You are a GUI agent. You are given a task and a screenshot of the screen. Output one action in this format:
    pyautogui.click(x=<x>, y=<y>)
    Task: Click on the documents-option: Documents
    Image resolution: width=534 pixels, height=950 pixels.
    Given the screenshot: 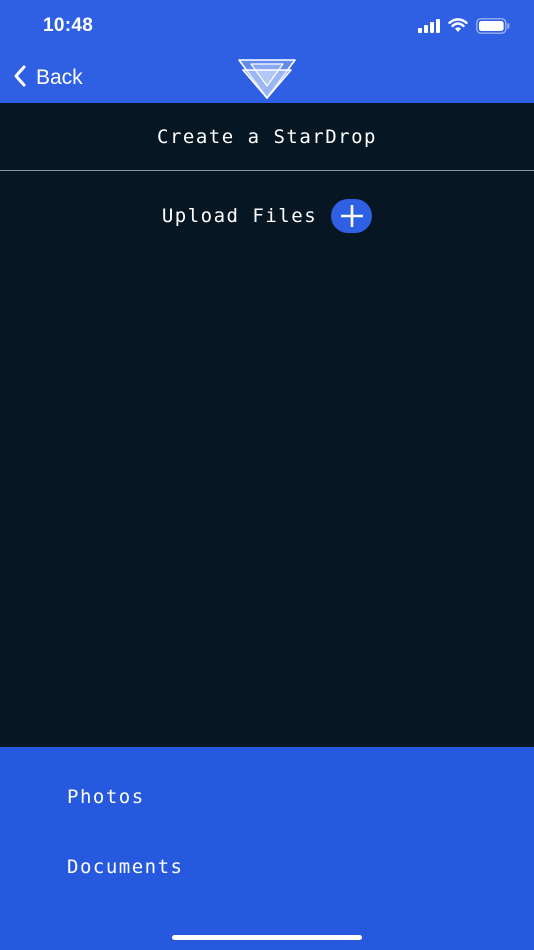 What is the action you would take?
    pyautogui.click(x=125, y=867)
    